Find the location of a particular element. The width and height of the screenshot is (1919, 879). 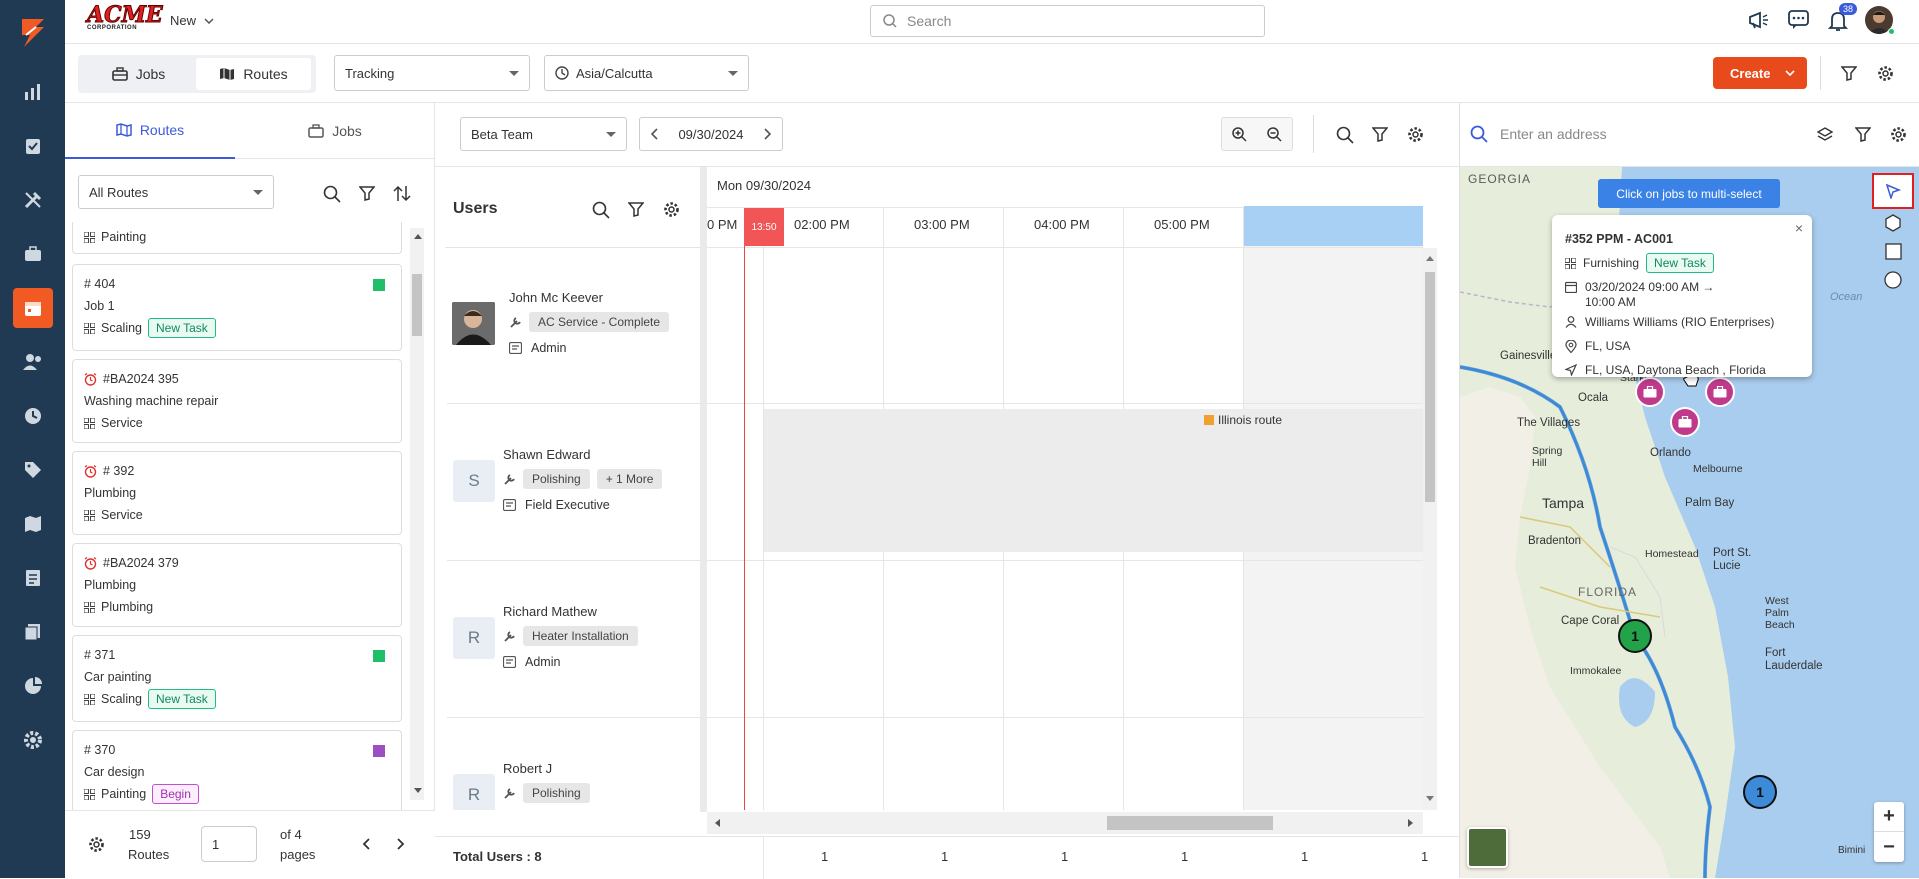

clock-icon is located at coordinates (32, 416).